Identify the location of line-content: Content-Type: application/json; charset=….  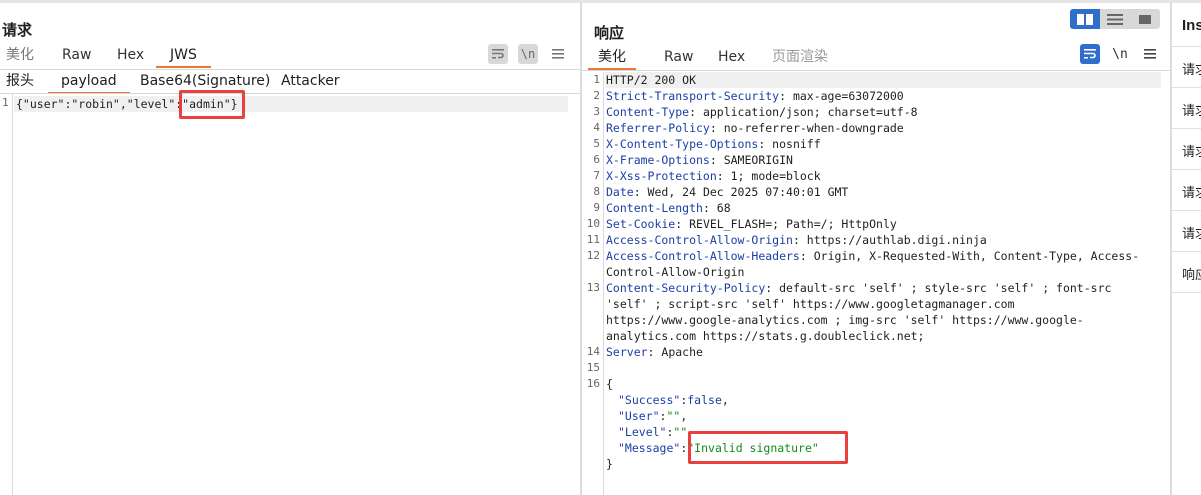
(872, 112).